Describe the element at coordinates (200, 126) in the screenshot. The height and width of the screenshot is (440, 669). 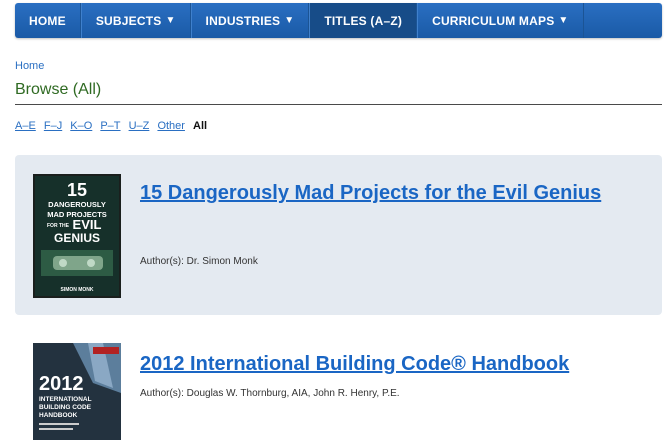
I see `filter-all-current: All` at that location.